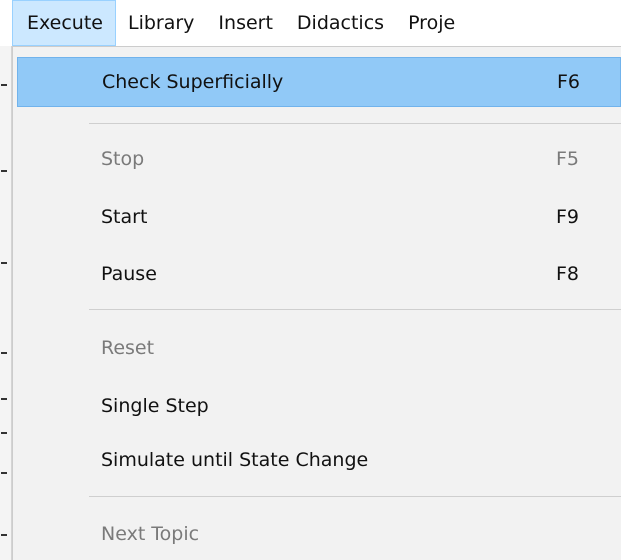 The image size is (621, 560). I want to click on menu-bar: Execute Library Insert Didactics Proje, so click(310, 23).